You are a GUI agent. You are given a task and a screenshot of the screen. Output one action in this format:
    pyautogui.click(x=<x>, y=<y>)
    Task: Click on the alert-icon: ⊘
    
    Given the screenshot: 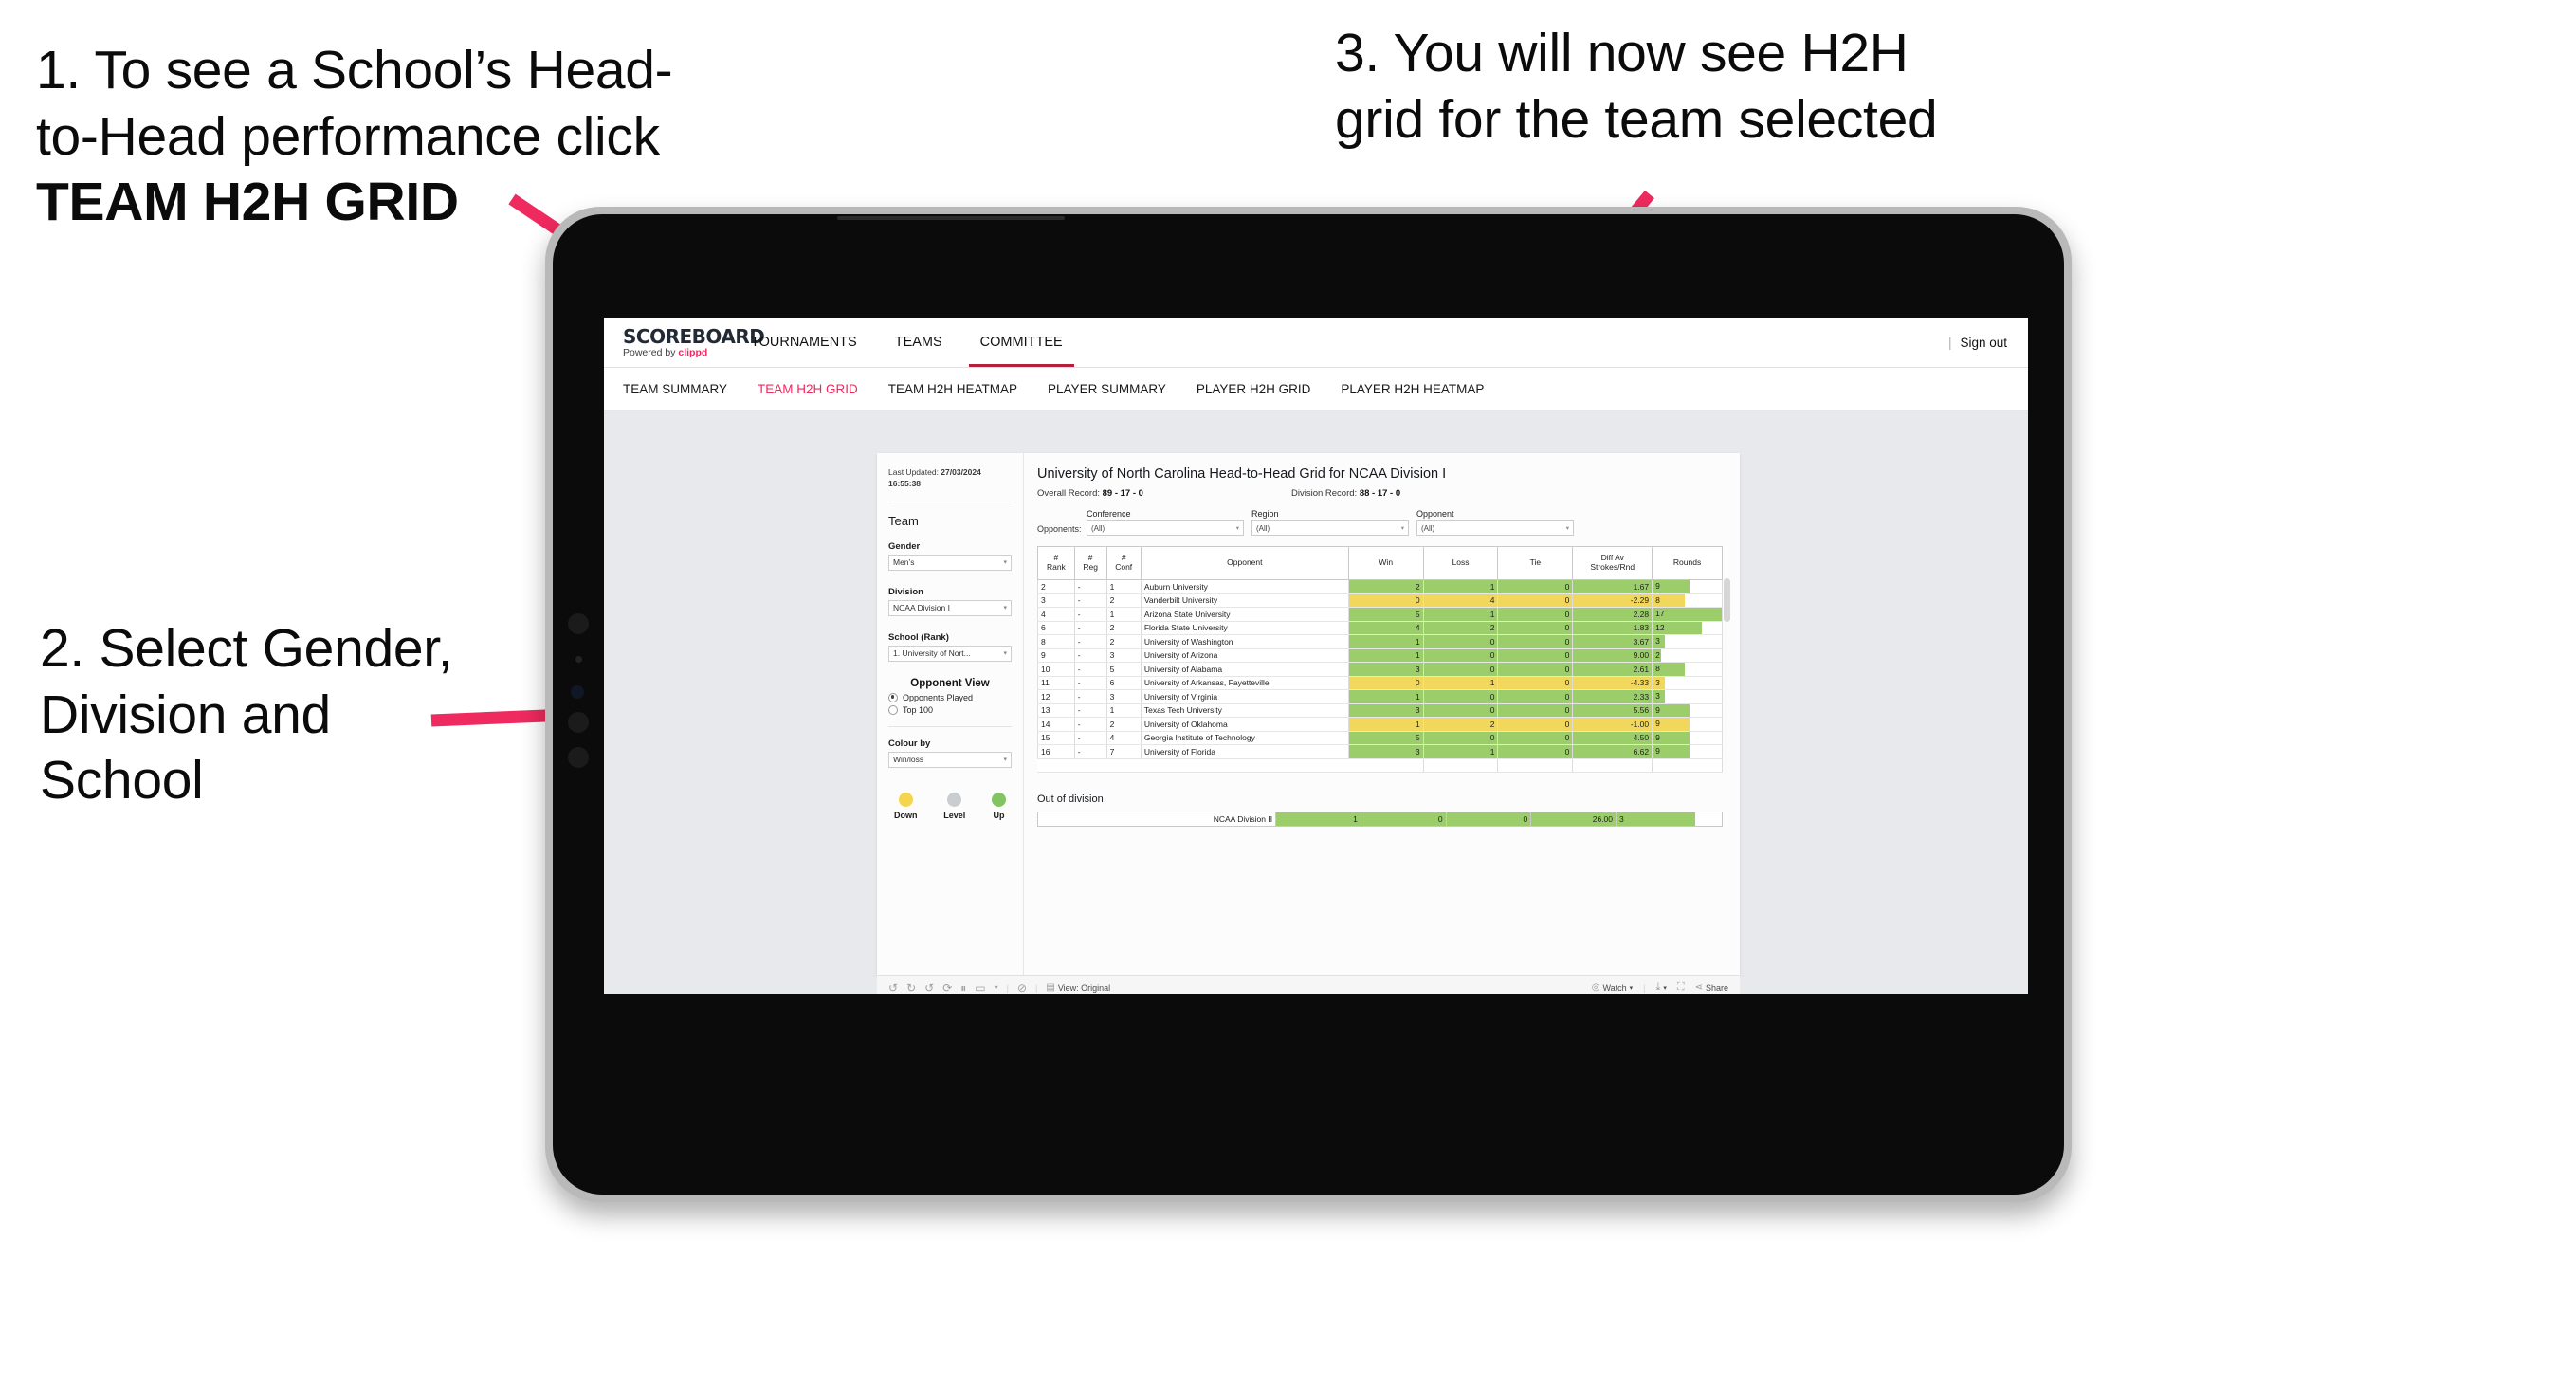 What is the action you would take?
    pyautogui.click(x=1022, y=988)
    